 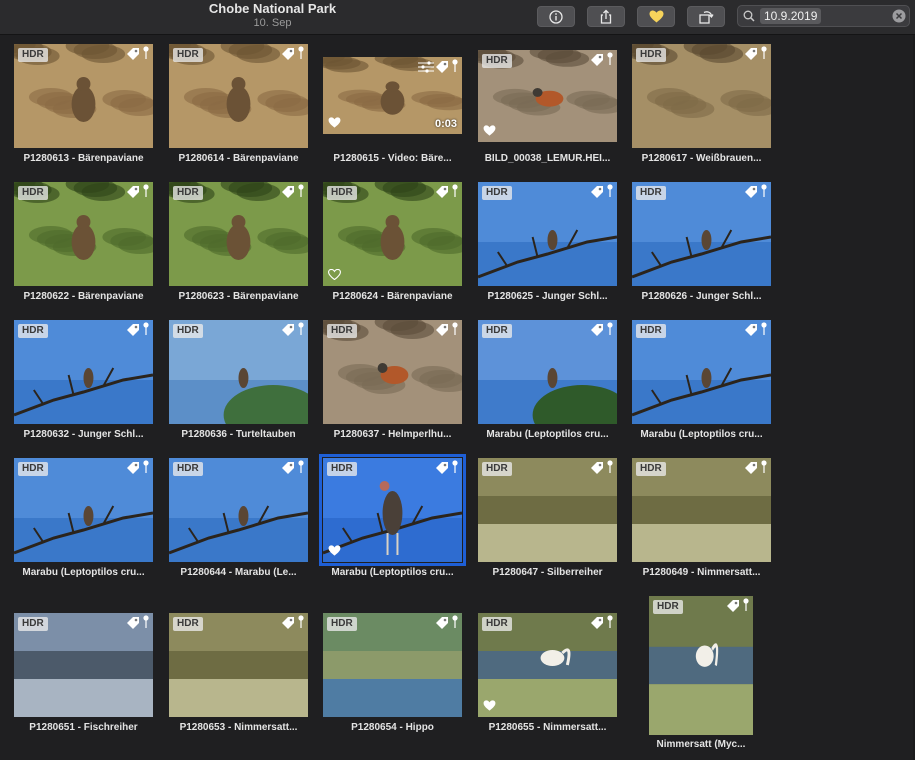 I want to click on info-icon, so click(x=556, y=16).